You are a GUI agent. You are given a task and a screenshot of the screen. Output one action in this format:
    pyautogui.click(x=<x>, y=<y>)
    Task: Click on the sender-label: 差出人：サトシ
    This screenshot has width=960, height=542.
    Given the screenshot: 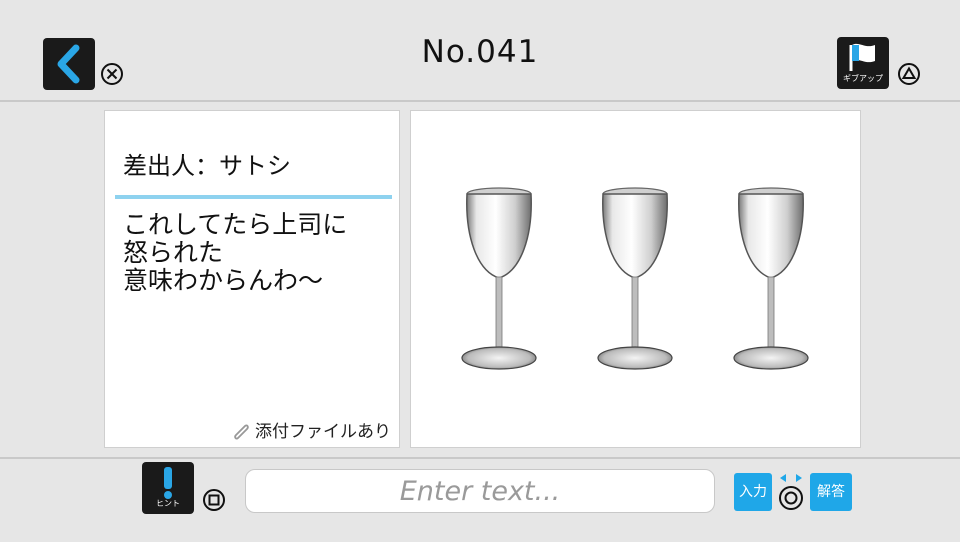 What is the action you would take?
    pyautogui.click(x=207, y=166)
    